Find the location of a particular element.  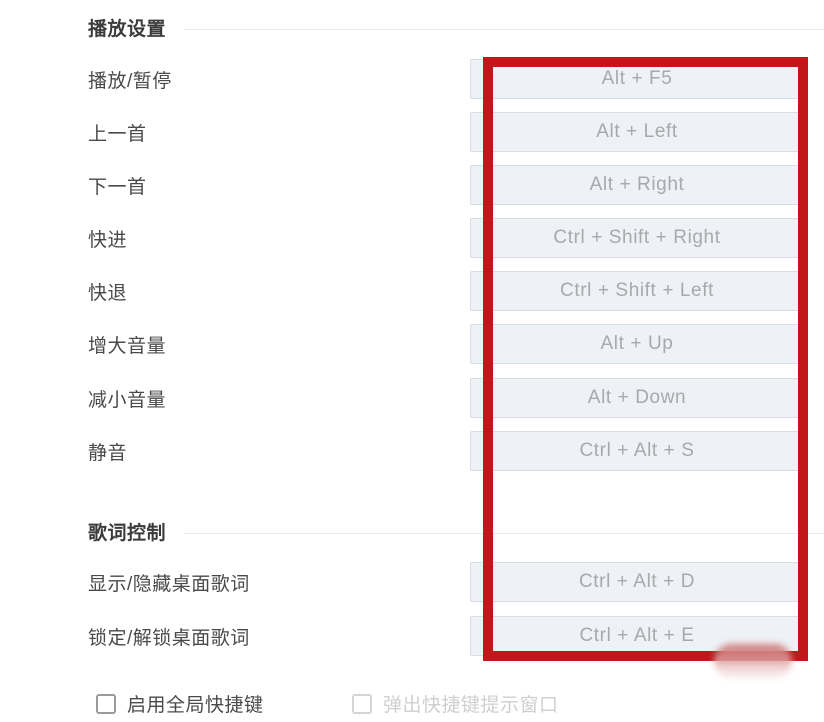

section-header-playback: 播放设置 is located at coordinates (456, 27).